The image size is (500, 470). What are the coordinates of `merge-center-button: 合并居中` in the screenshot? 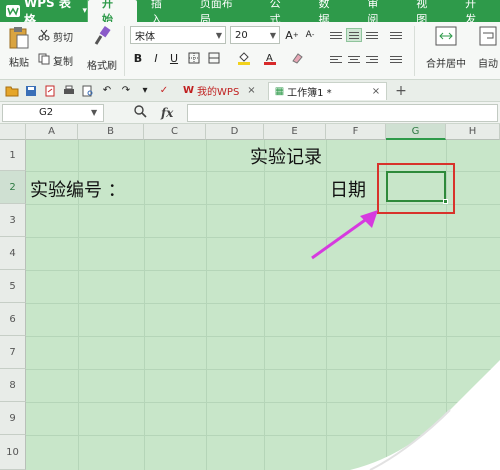 It's located at (446, 51).